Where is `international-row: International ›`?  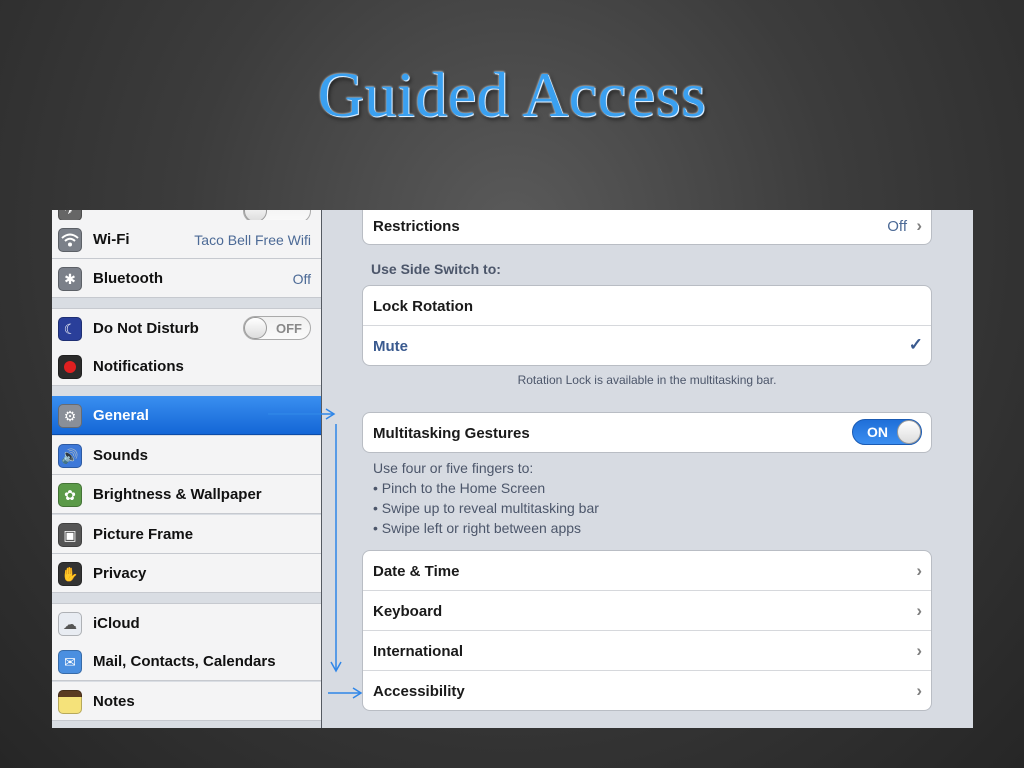 international-row: International › is located at coordinates (647, 651).